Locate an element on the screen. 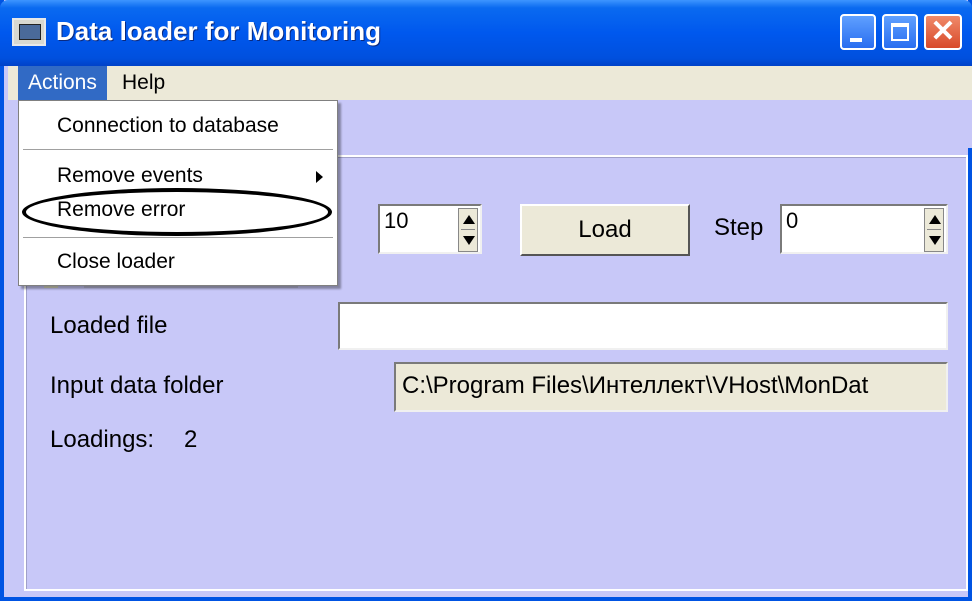 The width and height of the screenshot is (972, 601). monitor-app-icon is located at coordinates (29, 32).